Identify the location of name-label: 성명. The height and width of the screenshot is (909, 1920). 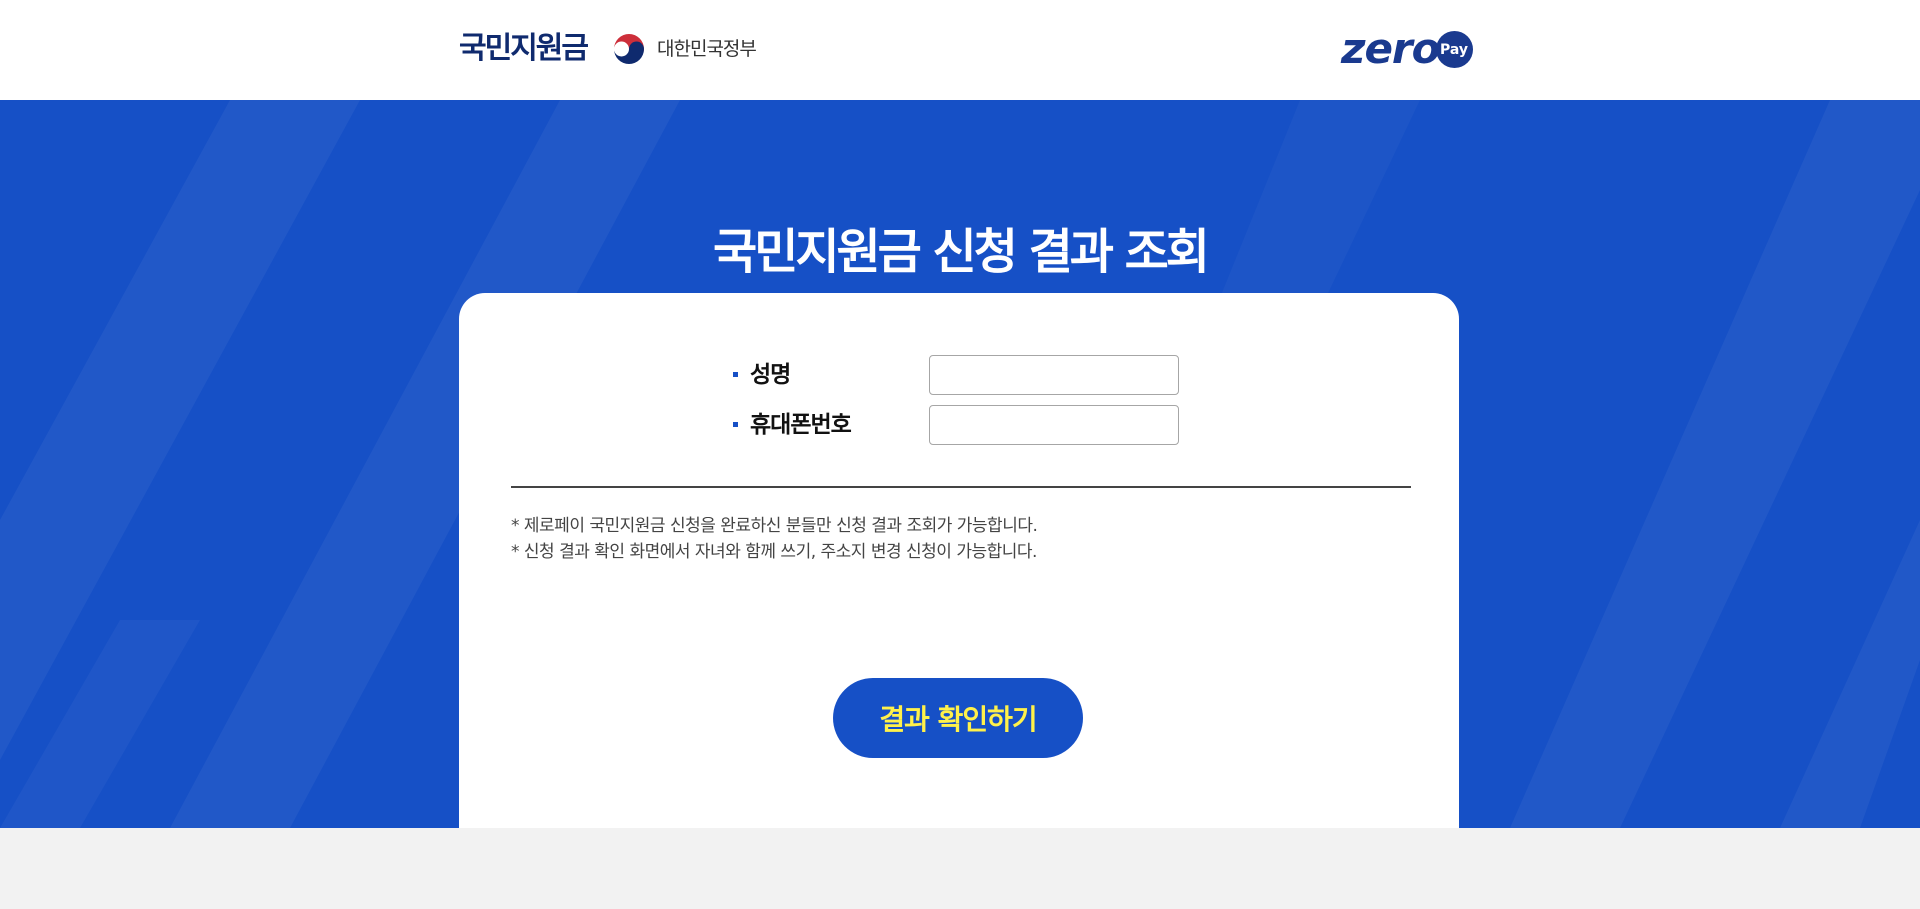
(770, 375).